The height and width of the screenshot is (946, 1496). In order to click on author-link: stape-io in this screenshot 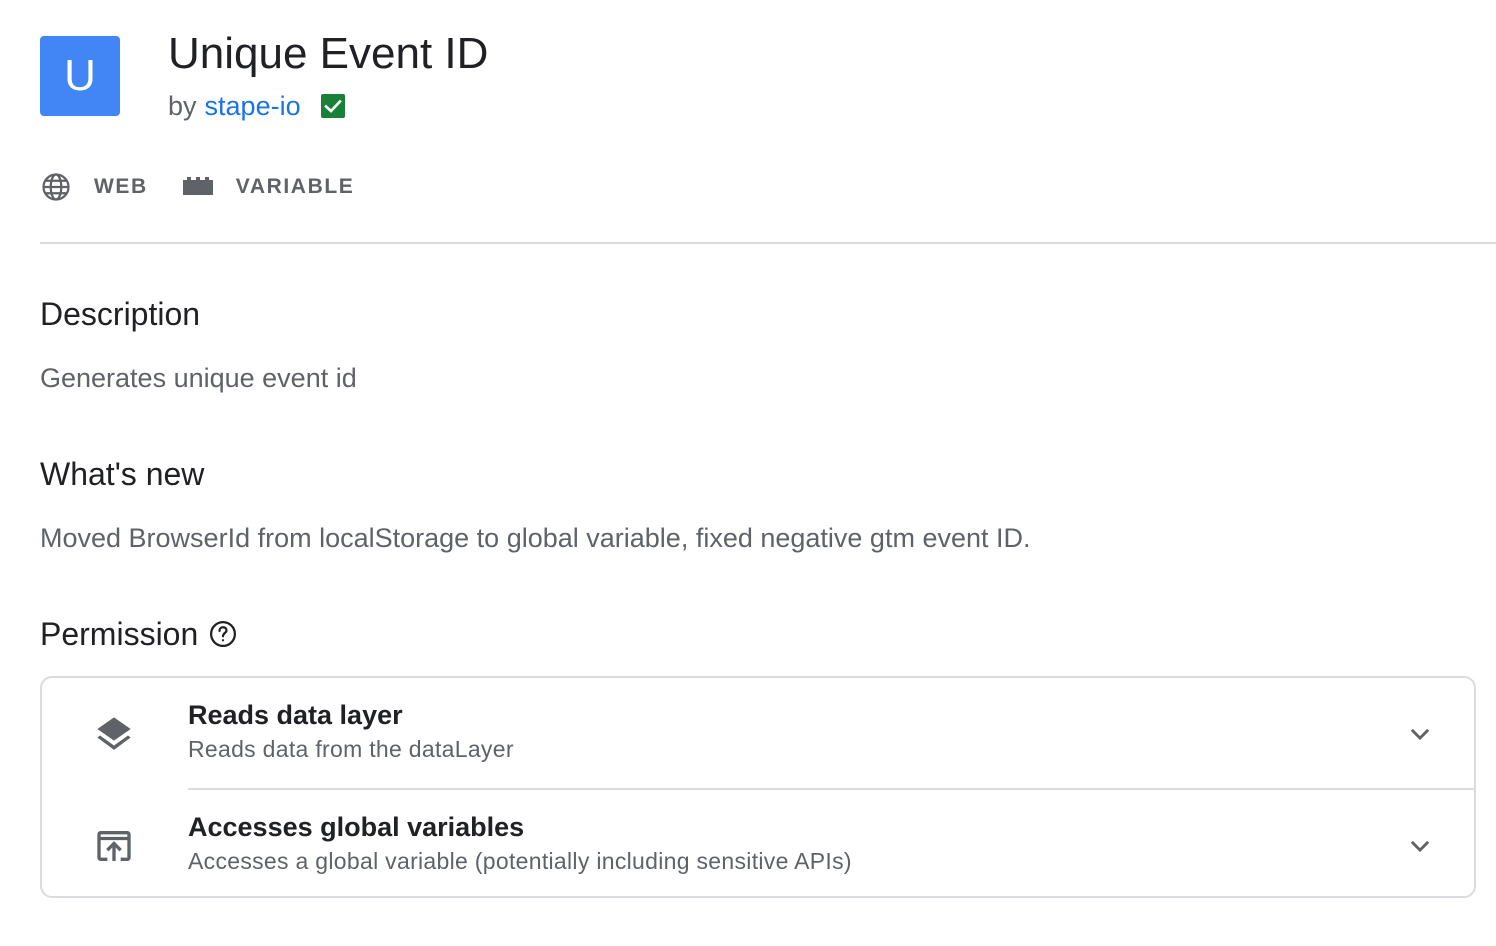, I will do `click(253, 106)`.